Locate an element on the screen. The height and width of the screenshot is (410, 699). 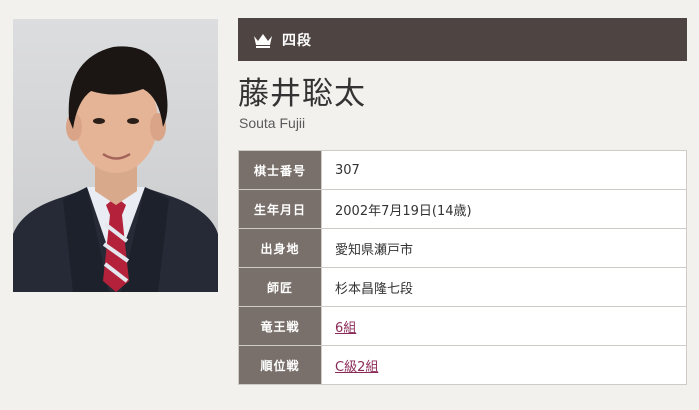
row-label: 生年月日 is located at coordinates (280, 209).